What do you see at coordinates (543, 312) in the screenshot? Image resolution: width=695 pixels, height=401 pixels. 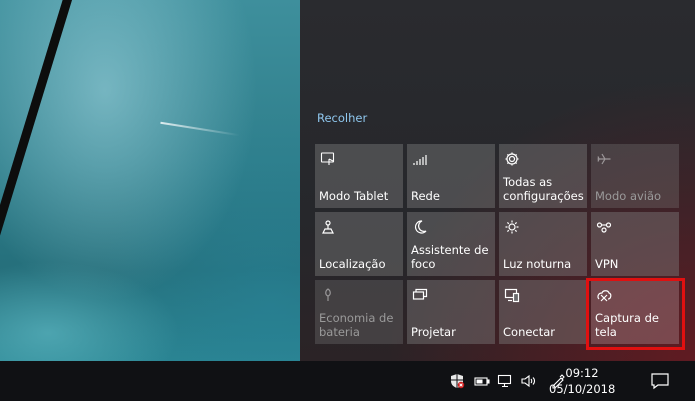 I see `tile-connect: Conectar` at bounding box center [543, 312].